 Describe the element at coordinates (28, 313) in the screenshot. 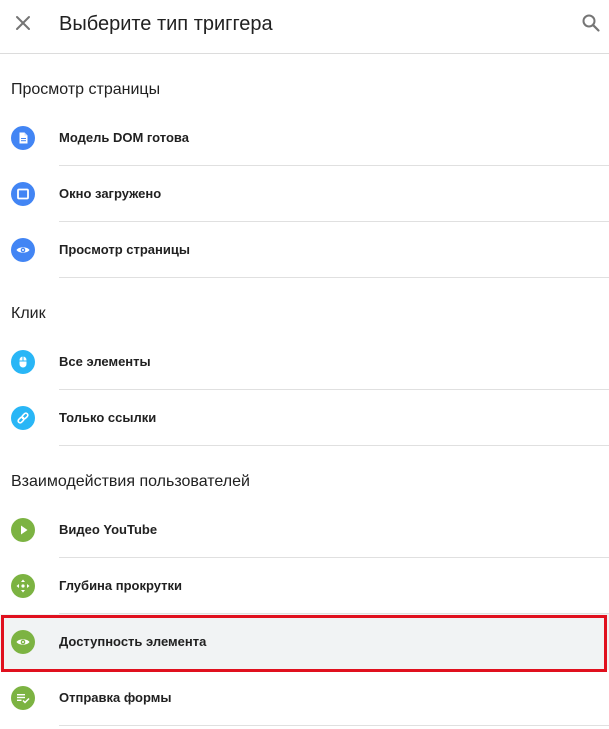

I see `section-title-click: Клик` at that location.